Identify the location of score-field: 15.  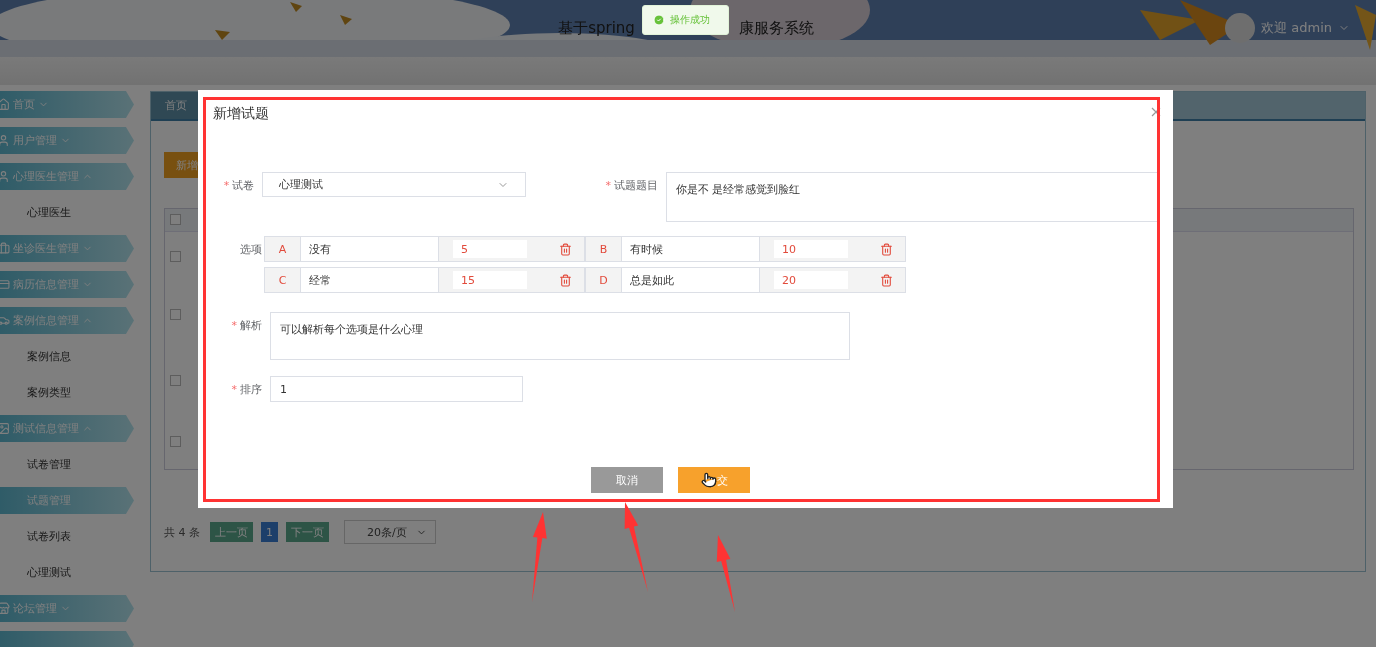
(490, 280).